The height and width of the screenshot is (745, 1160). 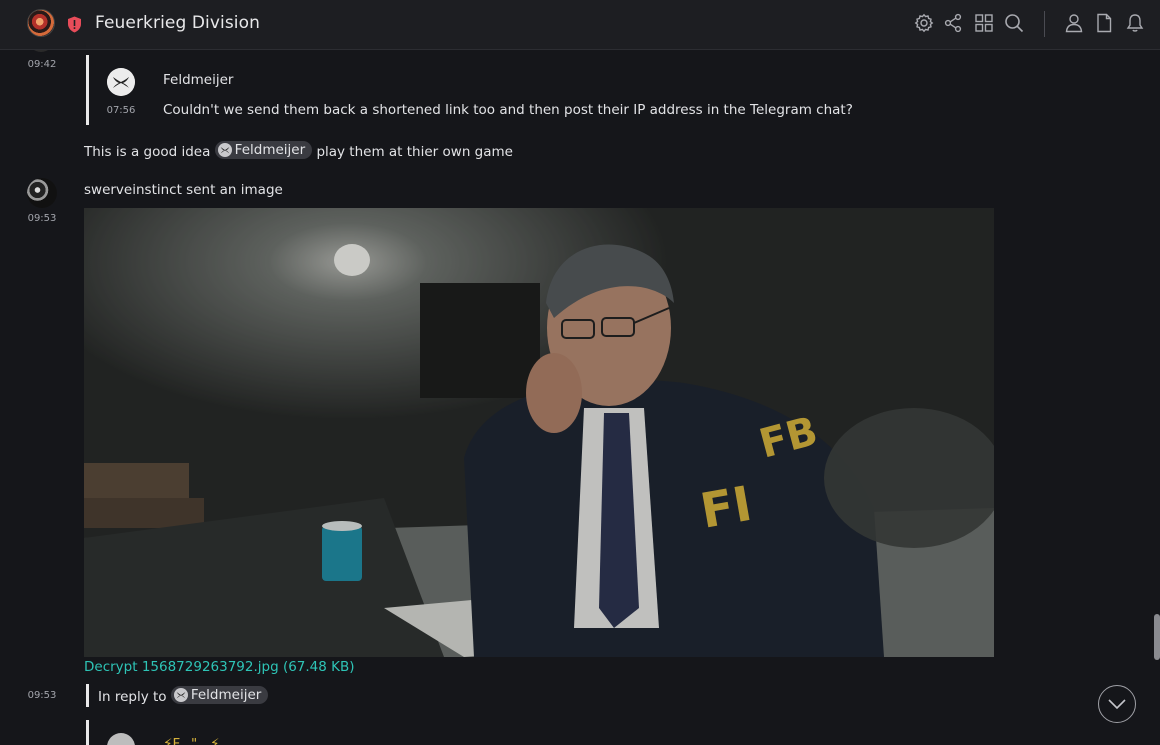 What do you see at coordinates (984, 23) in the screenshot?
I see `apps-icon` at bounding box center [984, 23].